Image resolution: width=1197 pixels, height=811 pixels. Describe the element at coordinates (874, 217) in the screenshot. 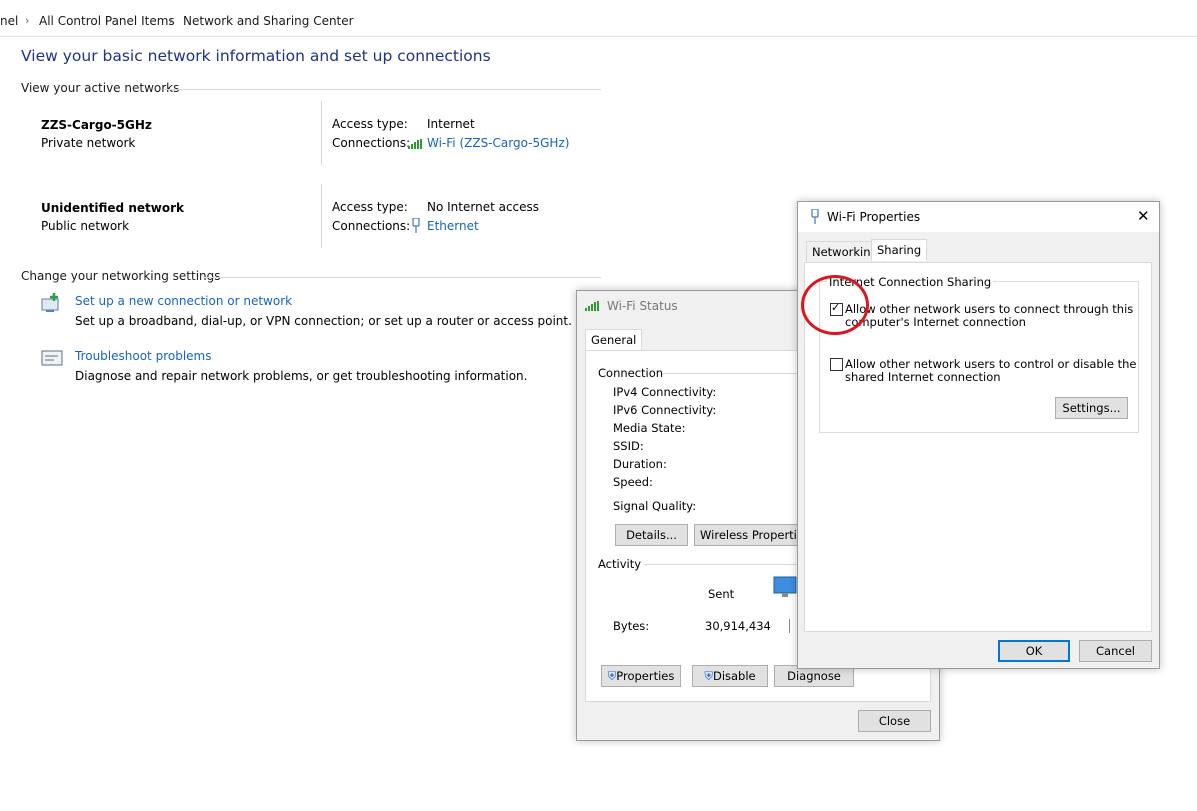

I see `dialog-title: Wi-Fi Properties` at that location.